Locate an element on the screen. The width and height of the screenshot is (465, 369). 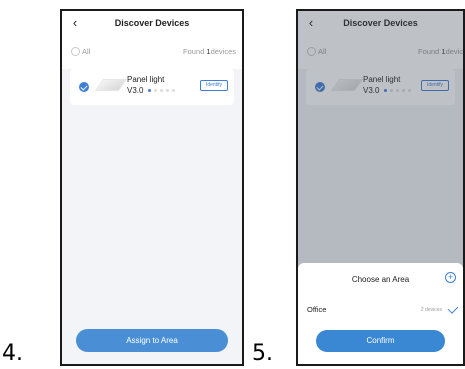
sheet-title: Choose an Area is located at coordinates (380, 279).